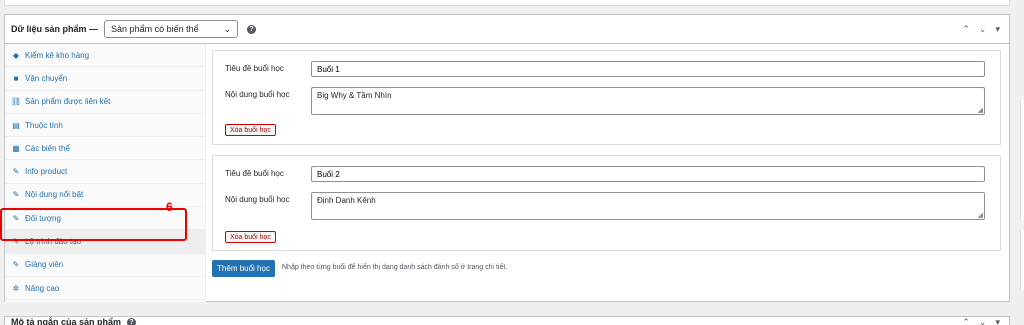 The width and height of the screenshot is (1024, 325). What do you see at coordinates (243, 268) in the screenshot?
I see `add-lesson-button: Thêm buổi học` at bounding box center [243, 268].